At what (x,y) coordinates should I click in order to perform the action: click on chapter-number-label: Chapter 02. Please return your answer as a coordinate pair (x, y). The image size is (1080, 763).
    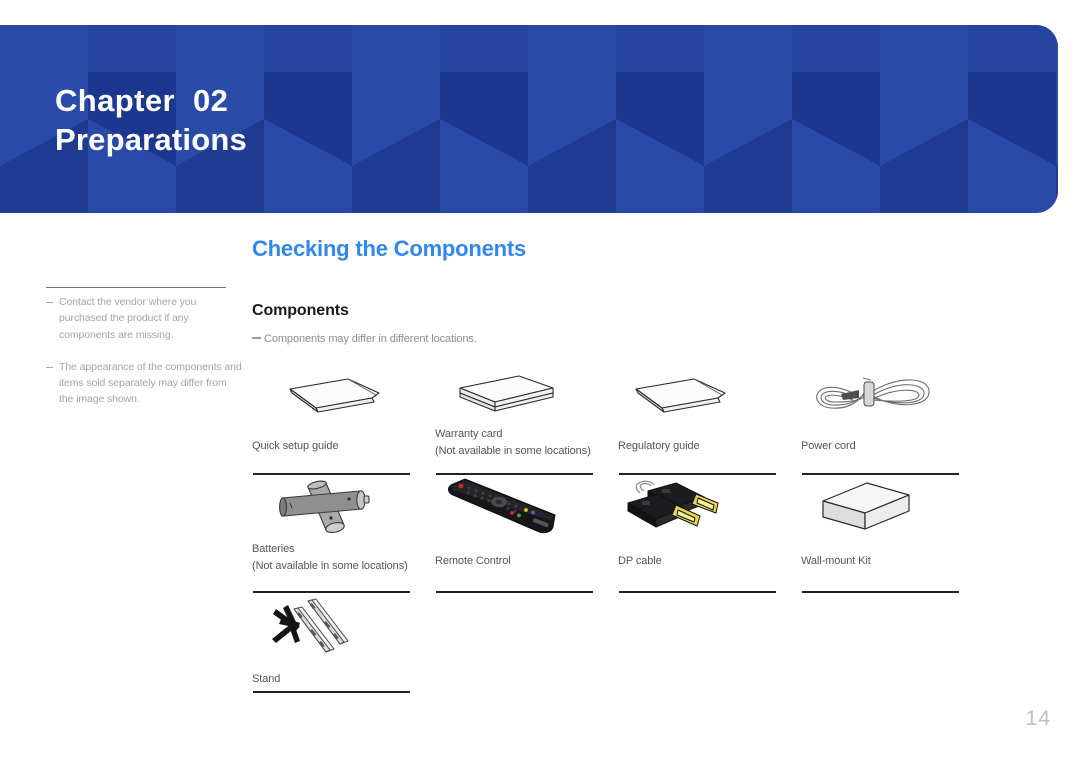
    Looking at the image, I should click on (142, 100).